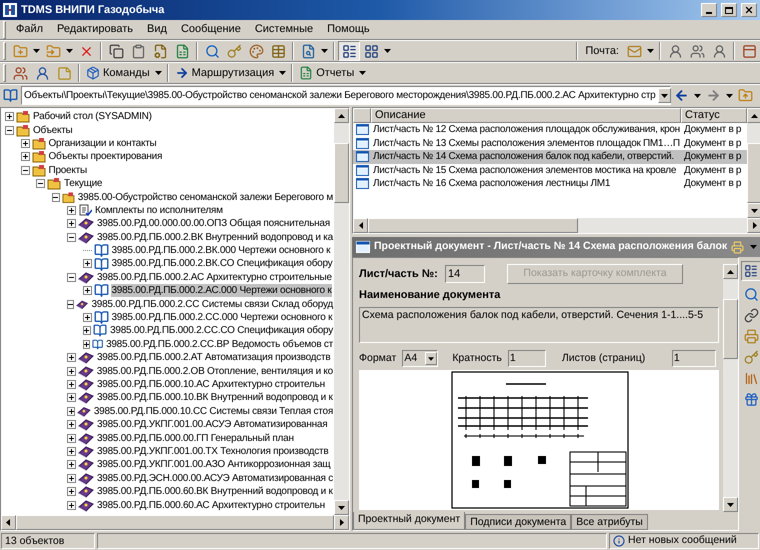  I want to click on document-gear-icon, so click(160, 51).